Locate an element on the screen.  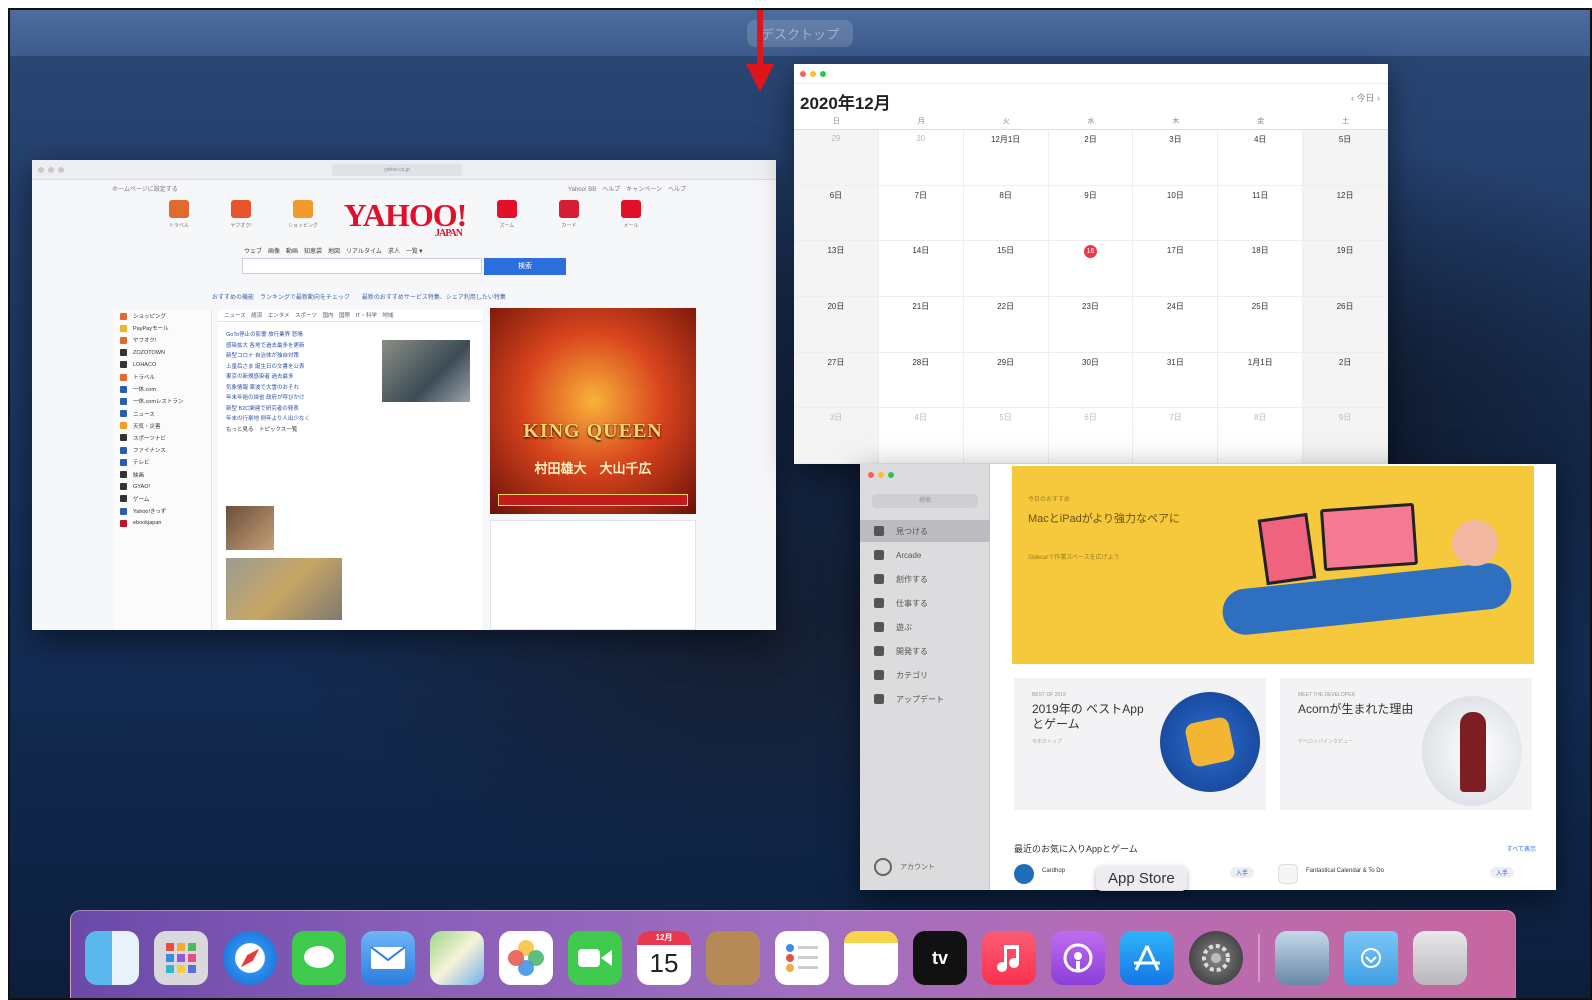
account-button: アカウント is located at coordinates (904, 867).